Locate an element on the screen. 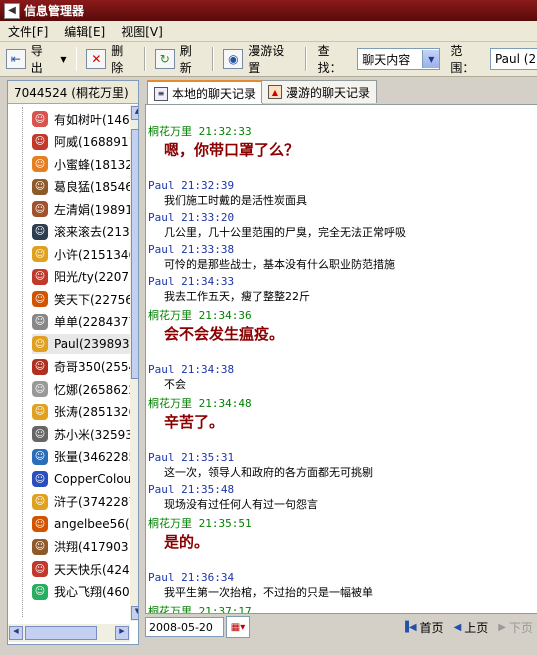 The width and height of the screenshot is (537, 655). scroll-right-icon: ▶ is located at coordinates (122, 633).